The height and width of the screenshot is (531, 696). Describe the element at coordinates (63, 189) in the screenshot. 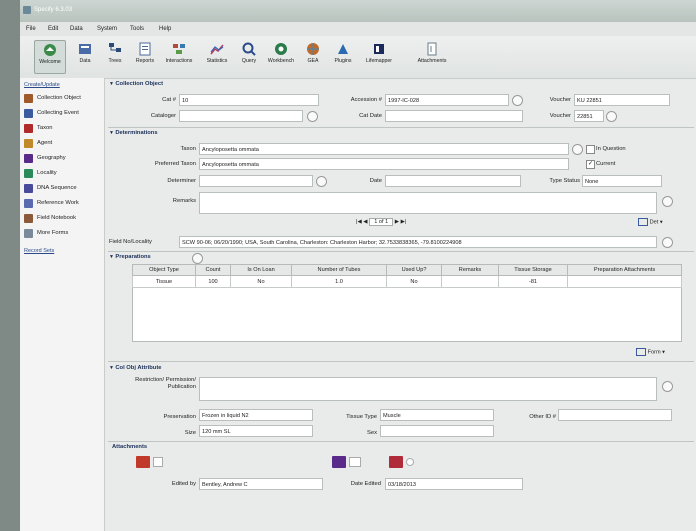

I see `sidebar-item-dna-sequence: DNA Sequence` at that location.